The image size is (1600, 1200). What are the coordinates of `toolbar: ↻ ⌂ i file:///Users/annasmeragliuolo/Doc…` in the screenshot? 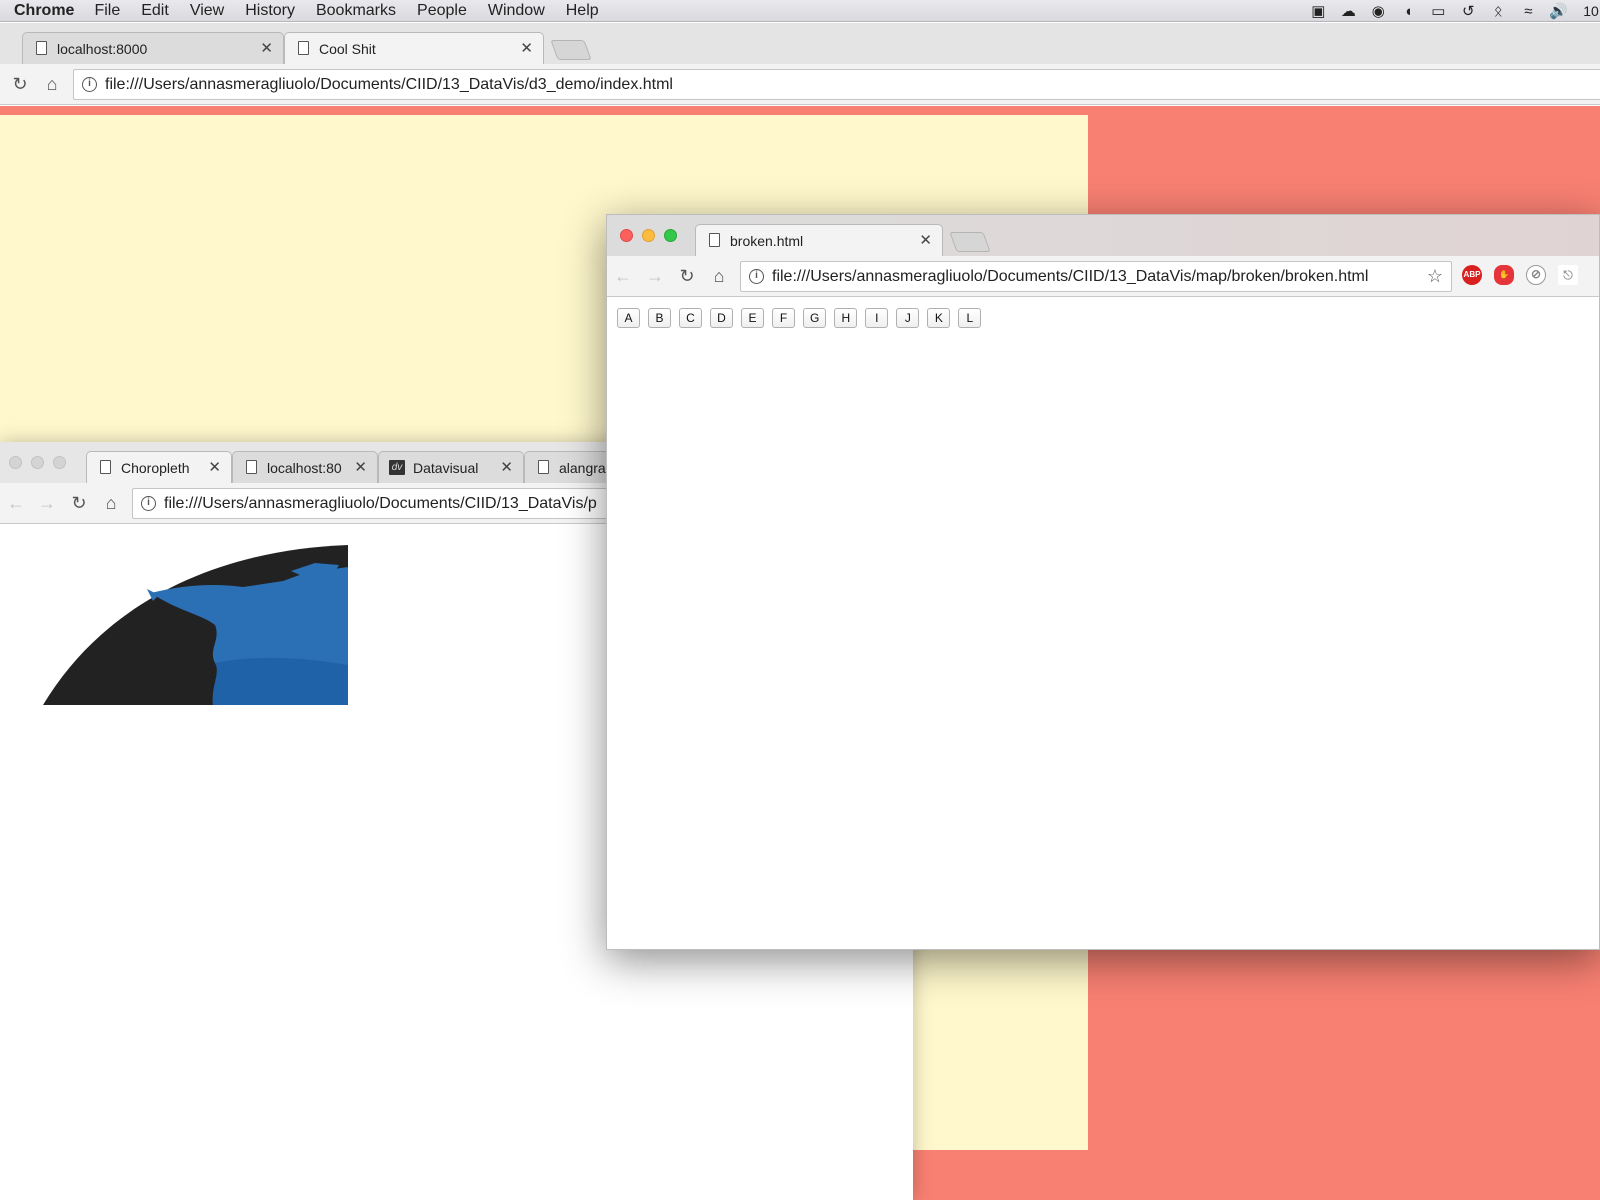 It's located at (800, 84).